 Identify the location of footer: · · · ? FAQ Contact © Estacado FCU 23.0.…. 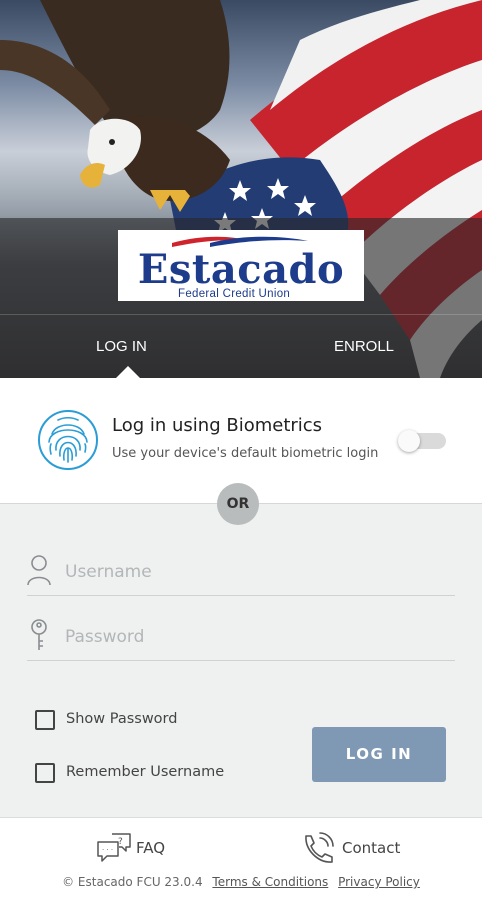
(241, 858).